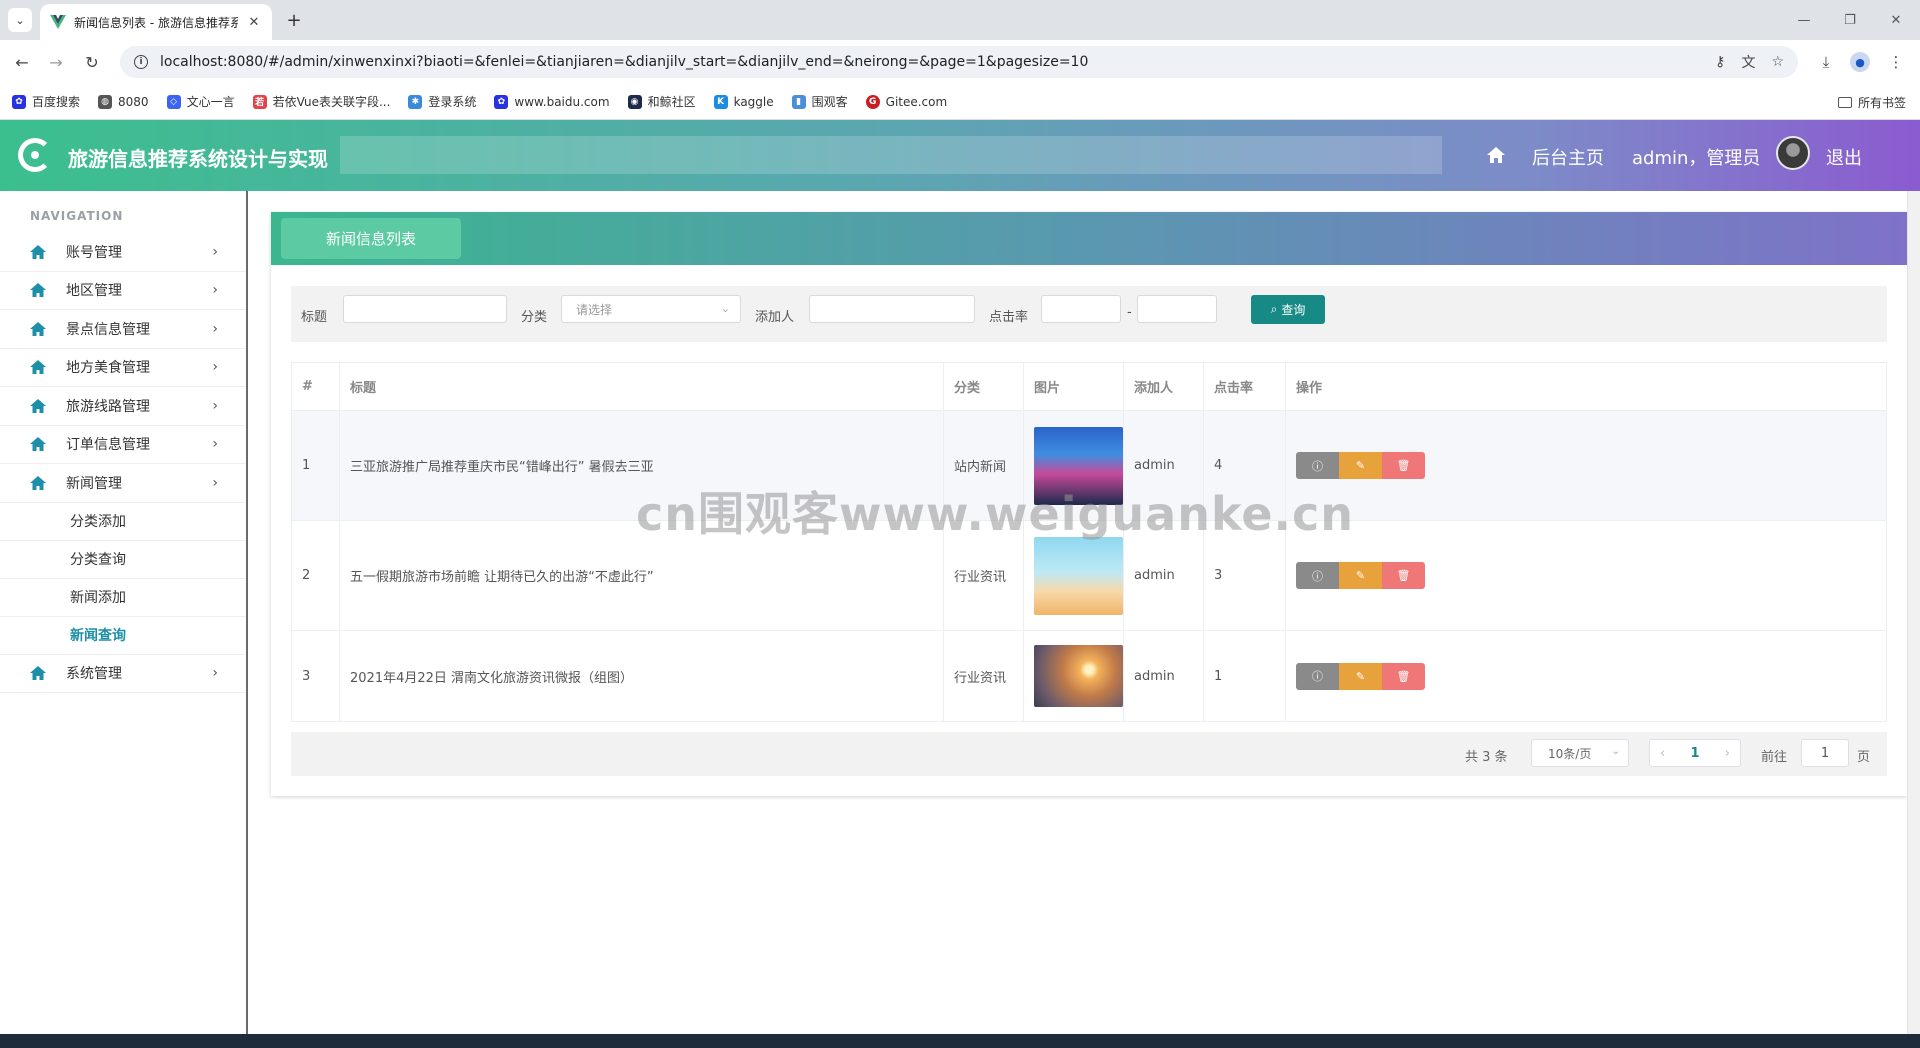  I want to click on minimize-icon: —, so click(1804, 20).